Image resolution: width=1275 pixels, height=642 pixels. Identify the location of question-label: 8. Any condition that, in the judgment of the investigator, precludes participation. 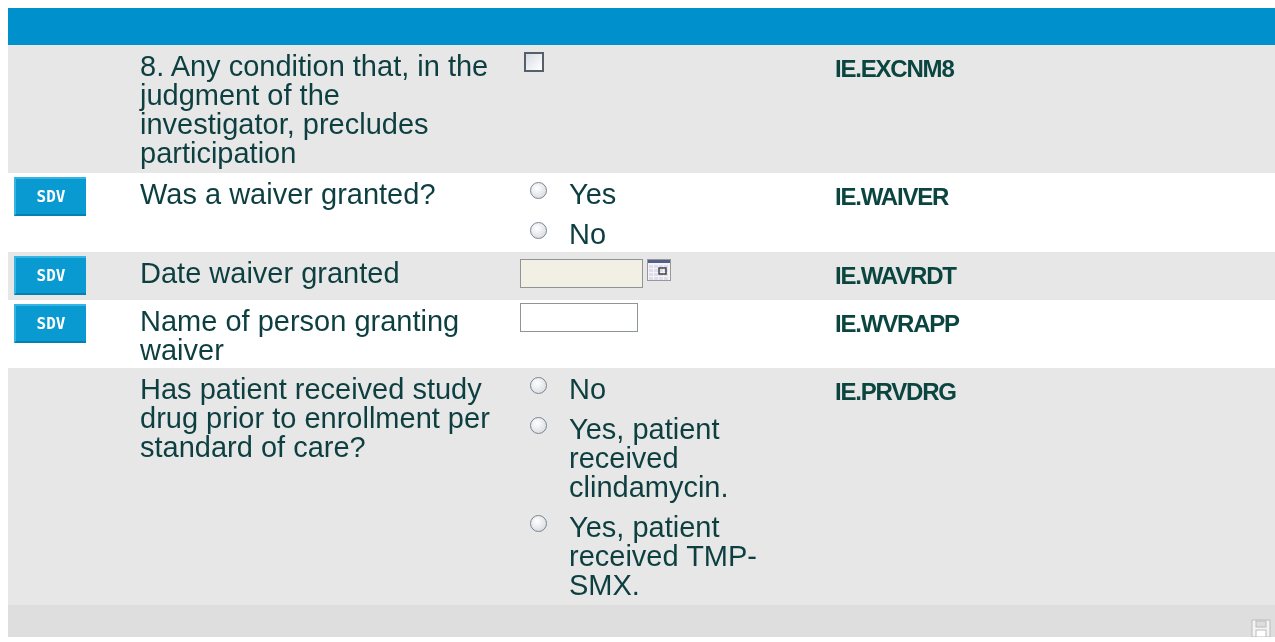
(315, 110).